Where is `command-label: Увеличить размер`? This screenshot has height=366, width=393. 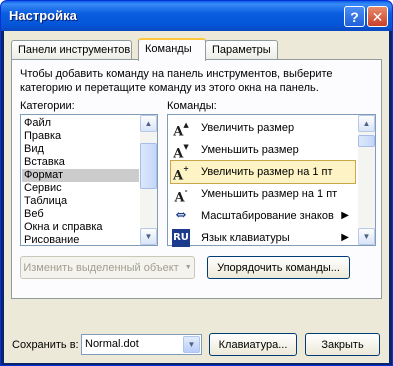 command-label: Увеличить размер is located at coordinates (248, 128).